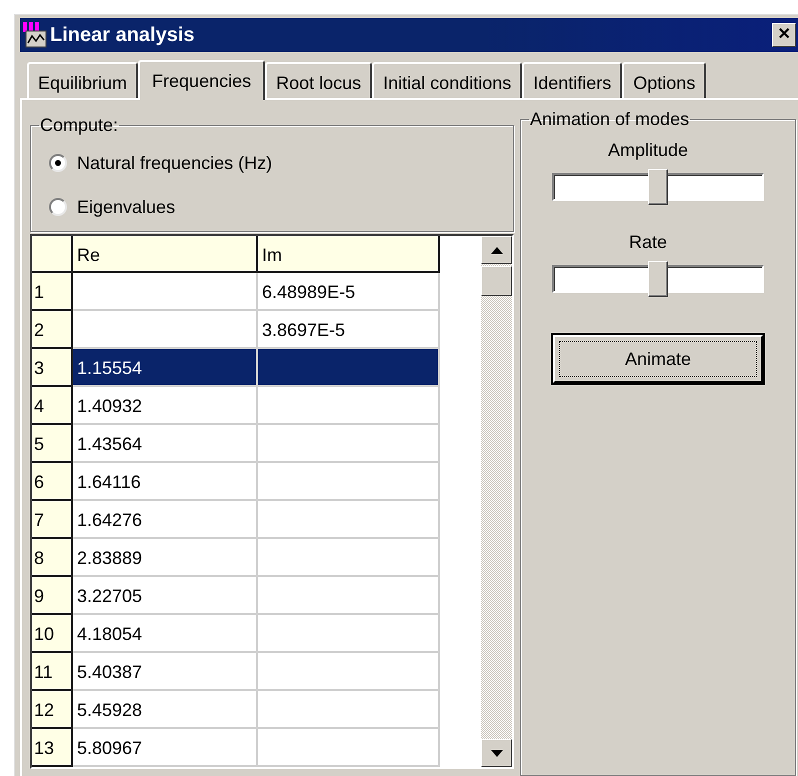 The height and width of the screenshot is (776, 798). Describe the element at coordinates (572, 80) in the screenshot. I see `tab: Identifiers` at that location.